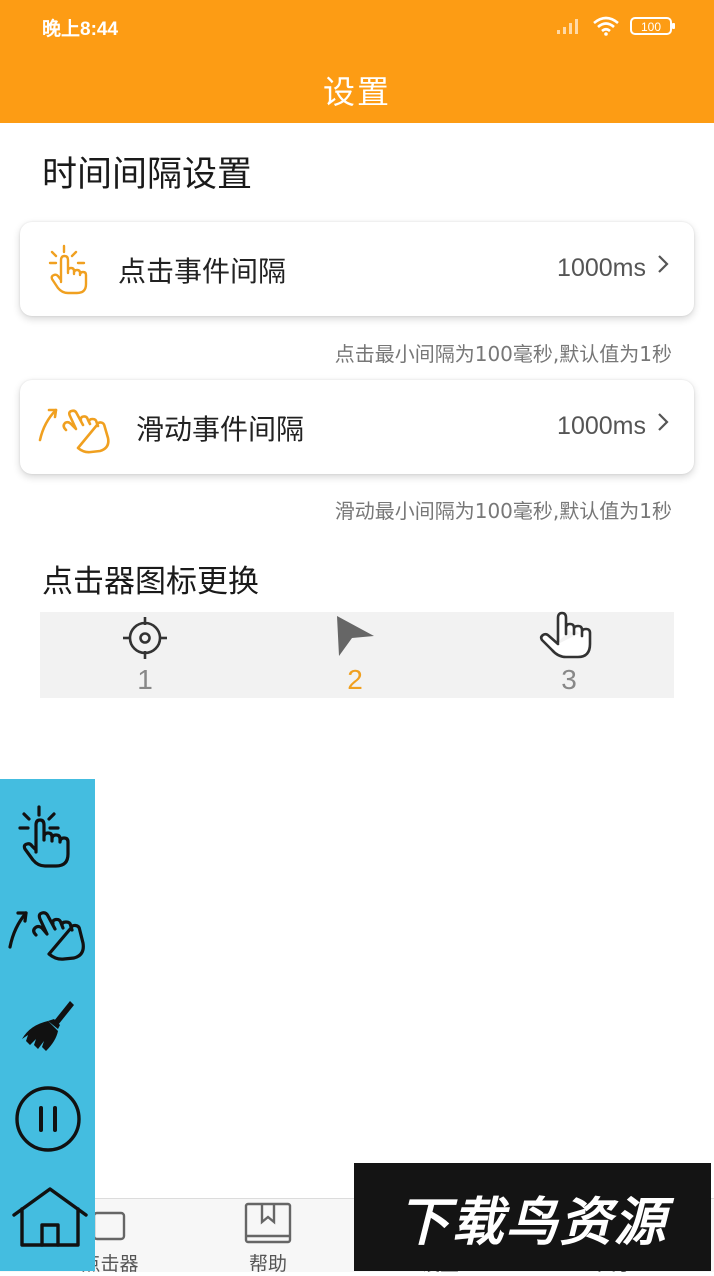 This screenshot has width=714, height=1276. Describe the element at coordinates (355, 636) in the screenshot. I see `cursor-arrow-icon` at that location.